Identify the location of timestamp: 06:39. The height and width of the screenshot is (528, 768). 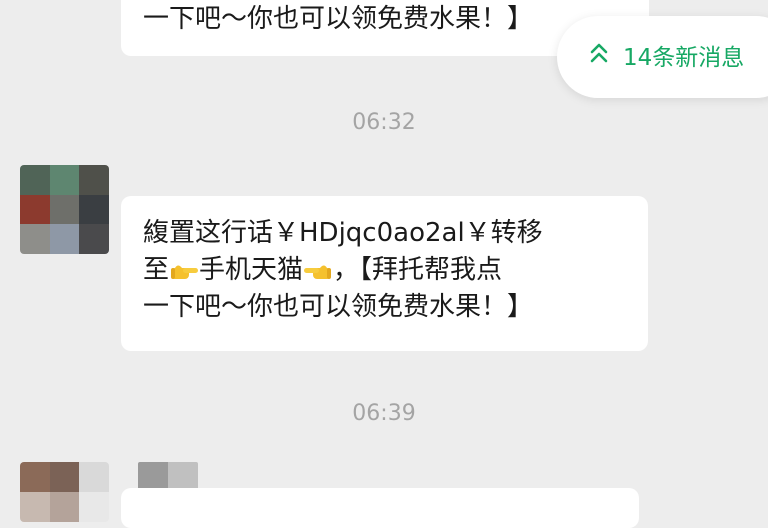
(384, 413).